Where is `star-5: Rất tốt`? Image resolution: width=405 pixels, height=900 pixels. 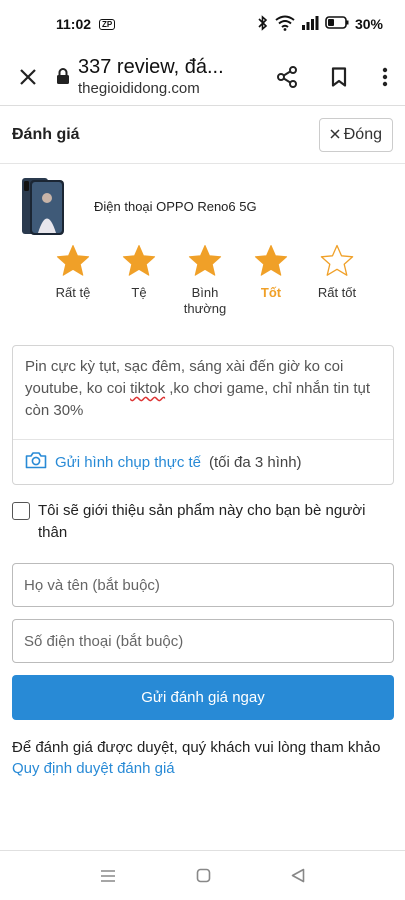
star-5: Rất tốt is located at coordinates (337, 280).